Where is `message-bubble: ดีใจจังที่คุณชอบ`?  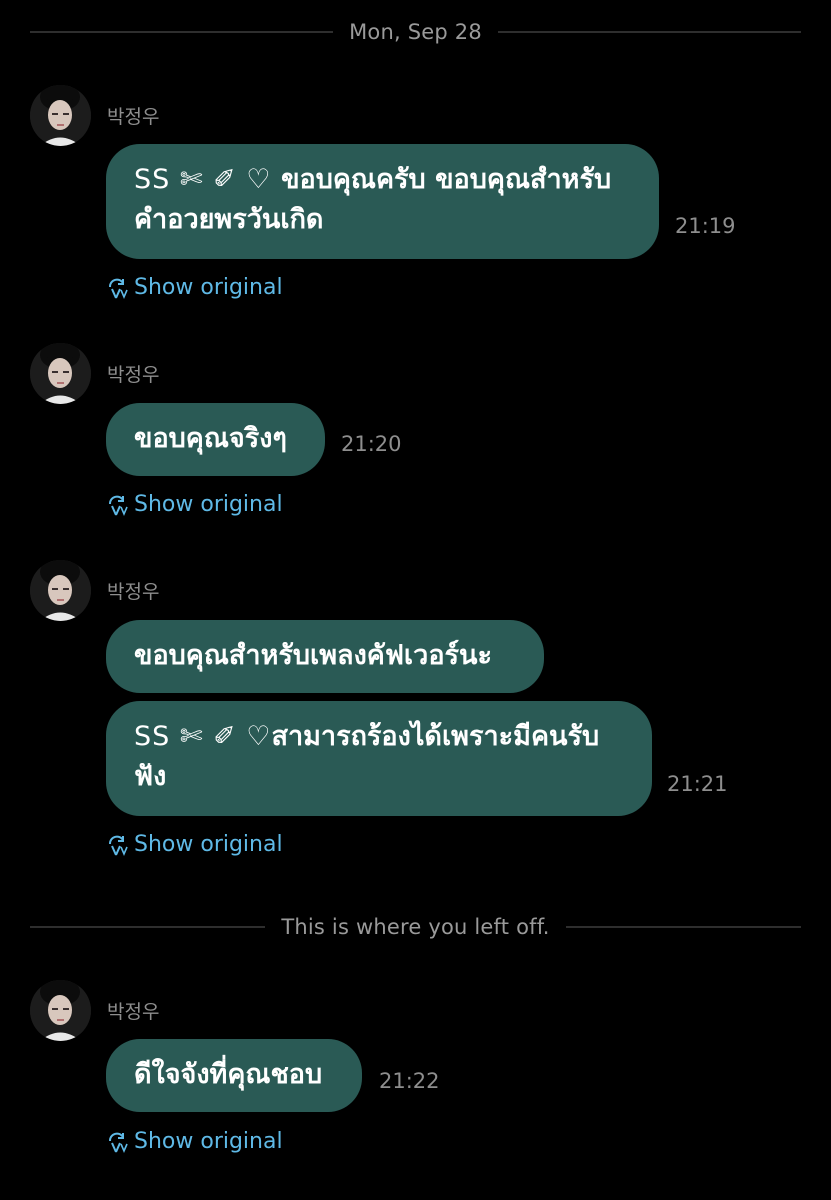
message-bubble: ดีใจจังที่คุณชอบ is located at coordinates (234, 1075).